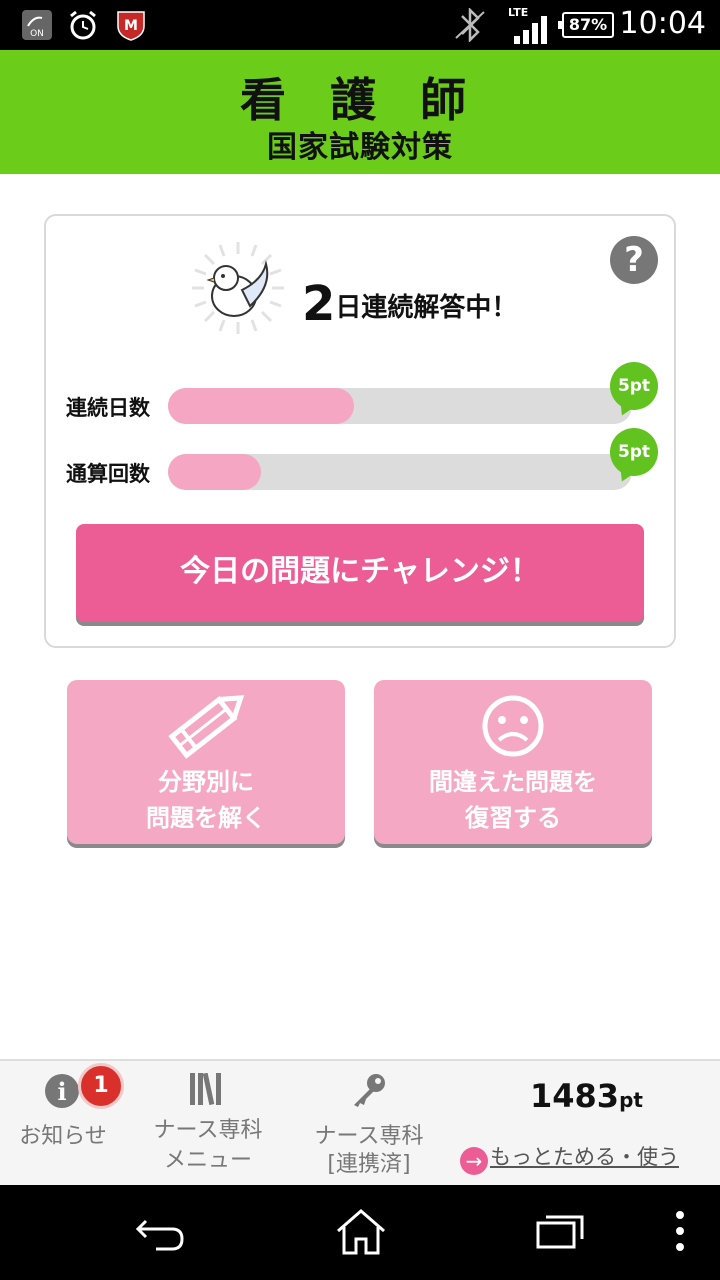  Describe the element at coordinates (634, 452) in the screenshot. I see `total-answers-point-badge: 5pt` at that location.